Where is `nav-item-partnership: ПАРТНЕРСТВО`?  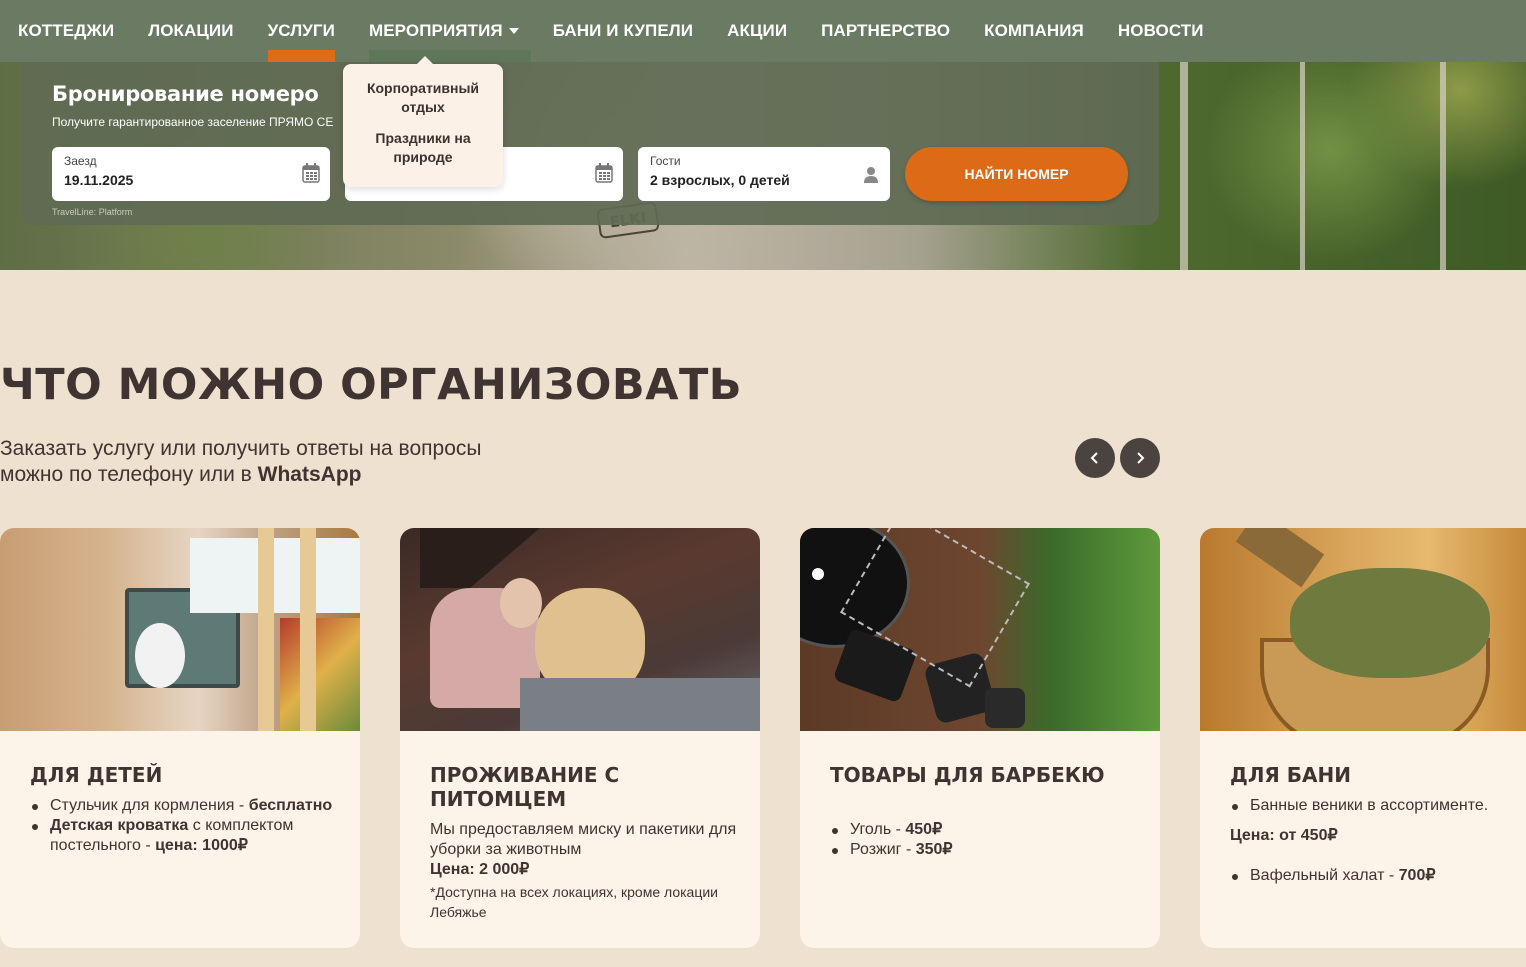 nav-item-partnership: ПАРТНЕРСТВО is located at coordinates (885, 31).